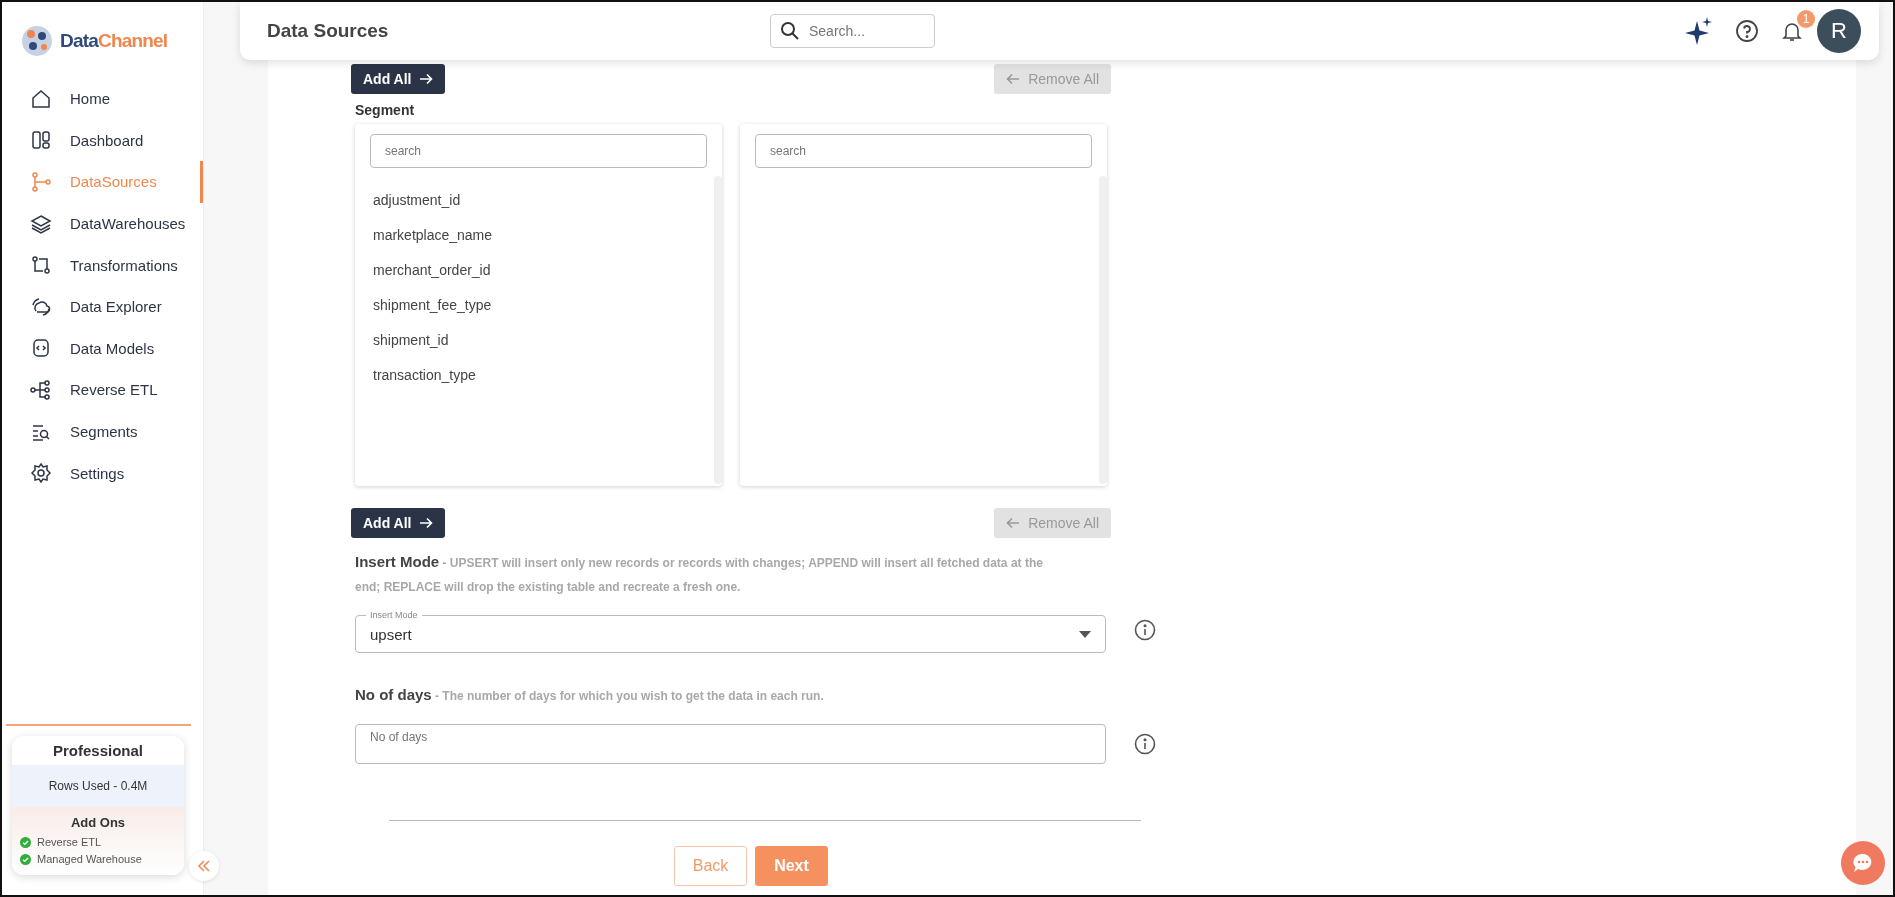 This screenshot has width=1895, height=897. What do you see at coordinates (1792, 31) in the screenshot?
I see `bell-icon` at bounding box center [1792, 31].